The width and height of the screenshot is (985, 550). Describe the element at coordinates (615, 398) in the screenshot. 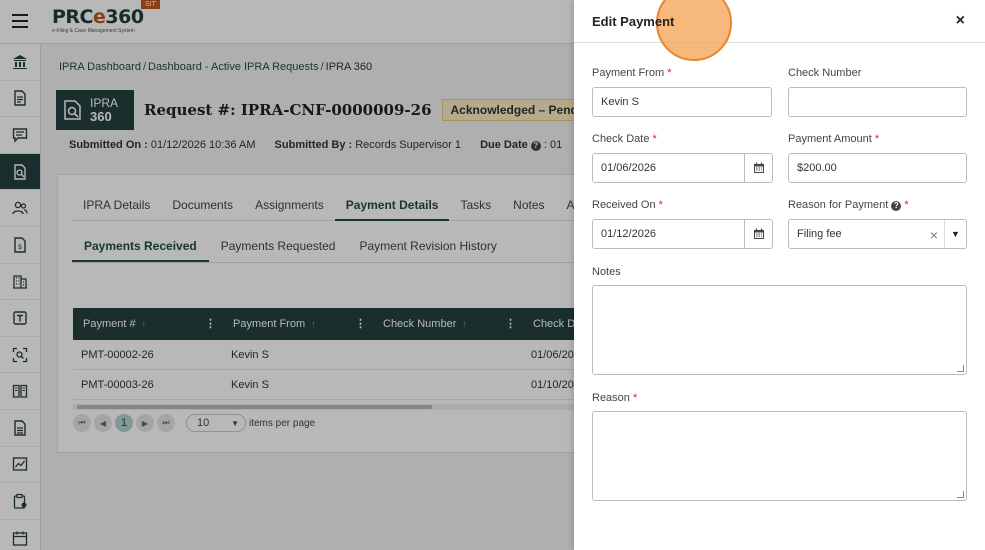

I see `reason-label: Reason *` at that location.